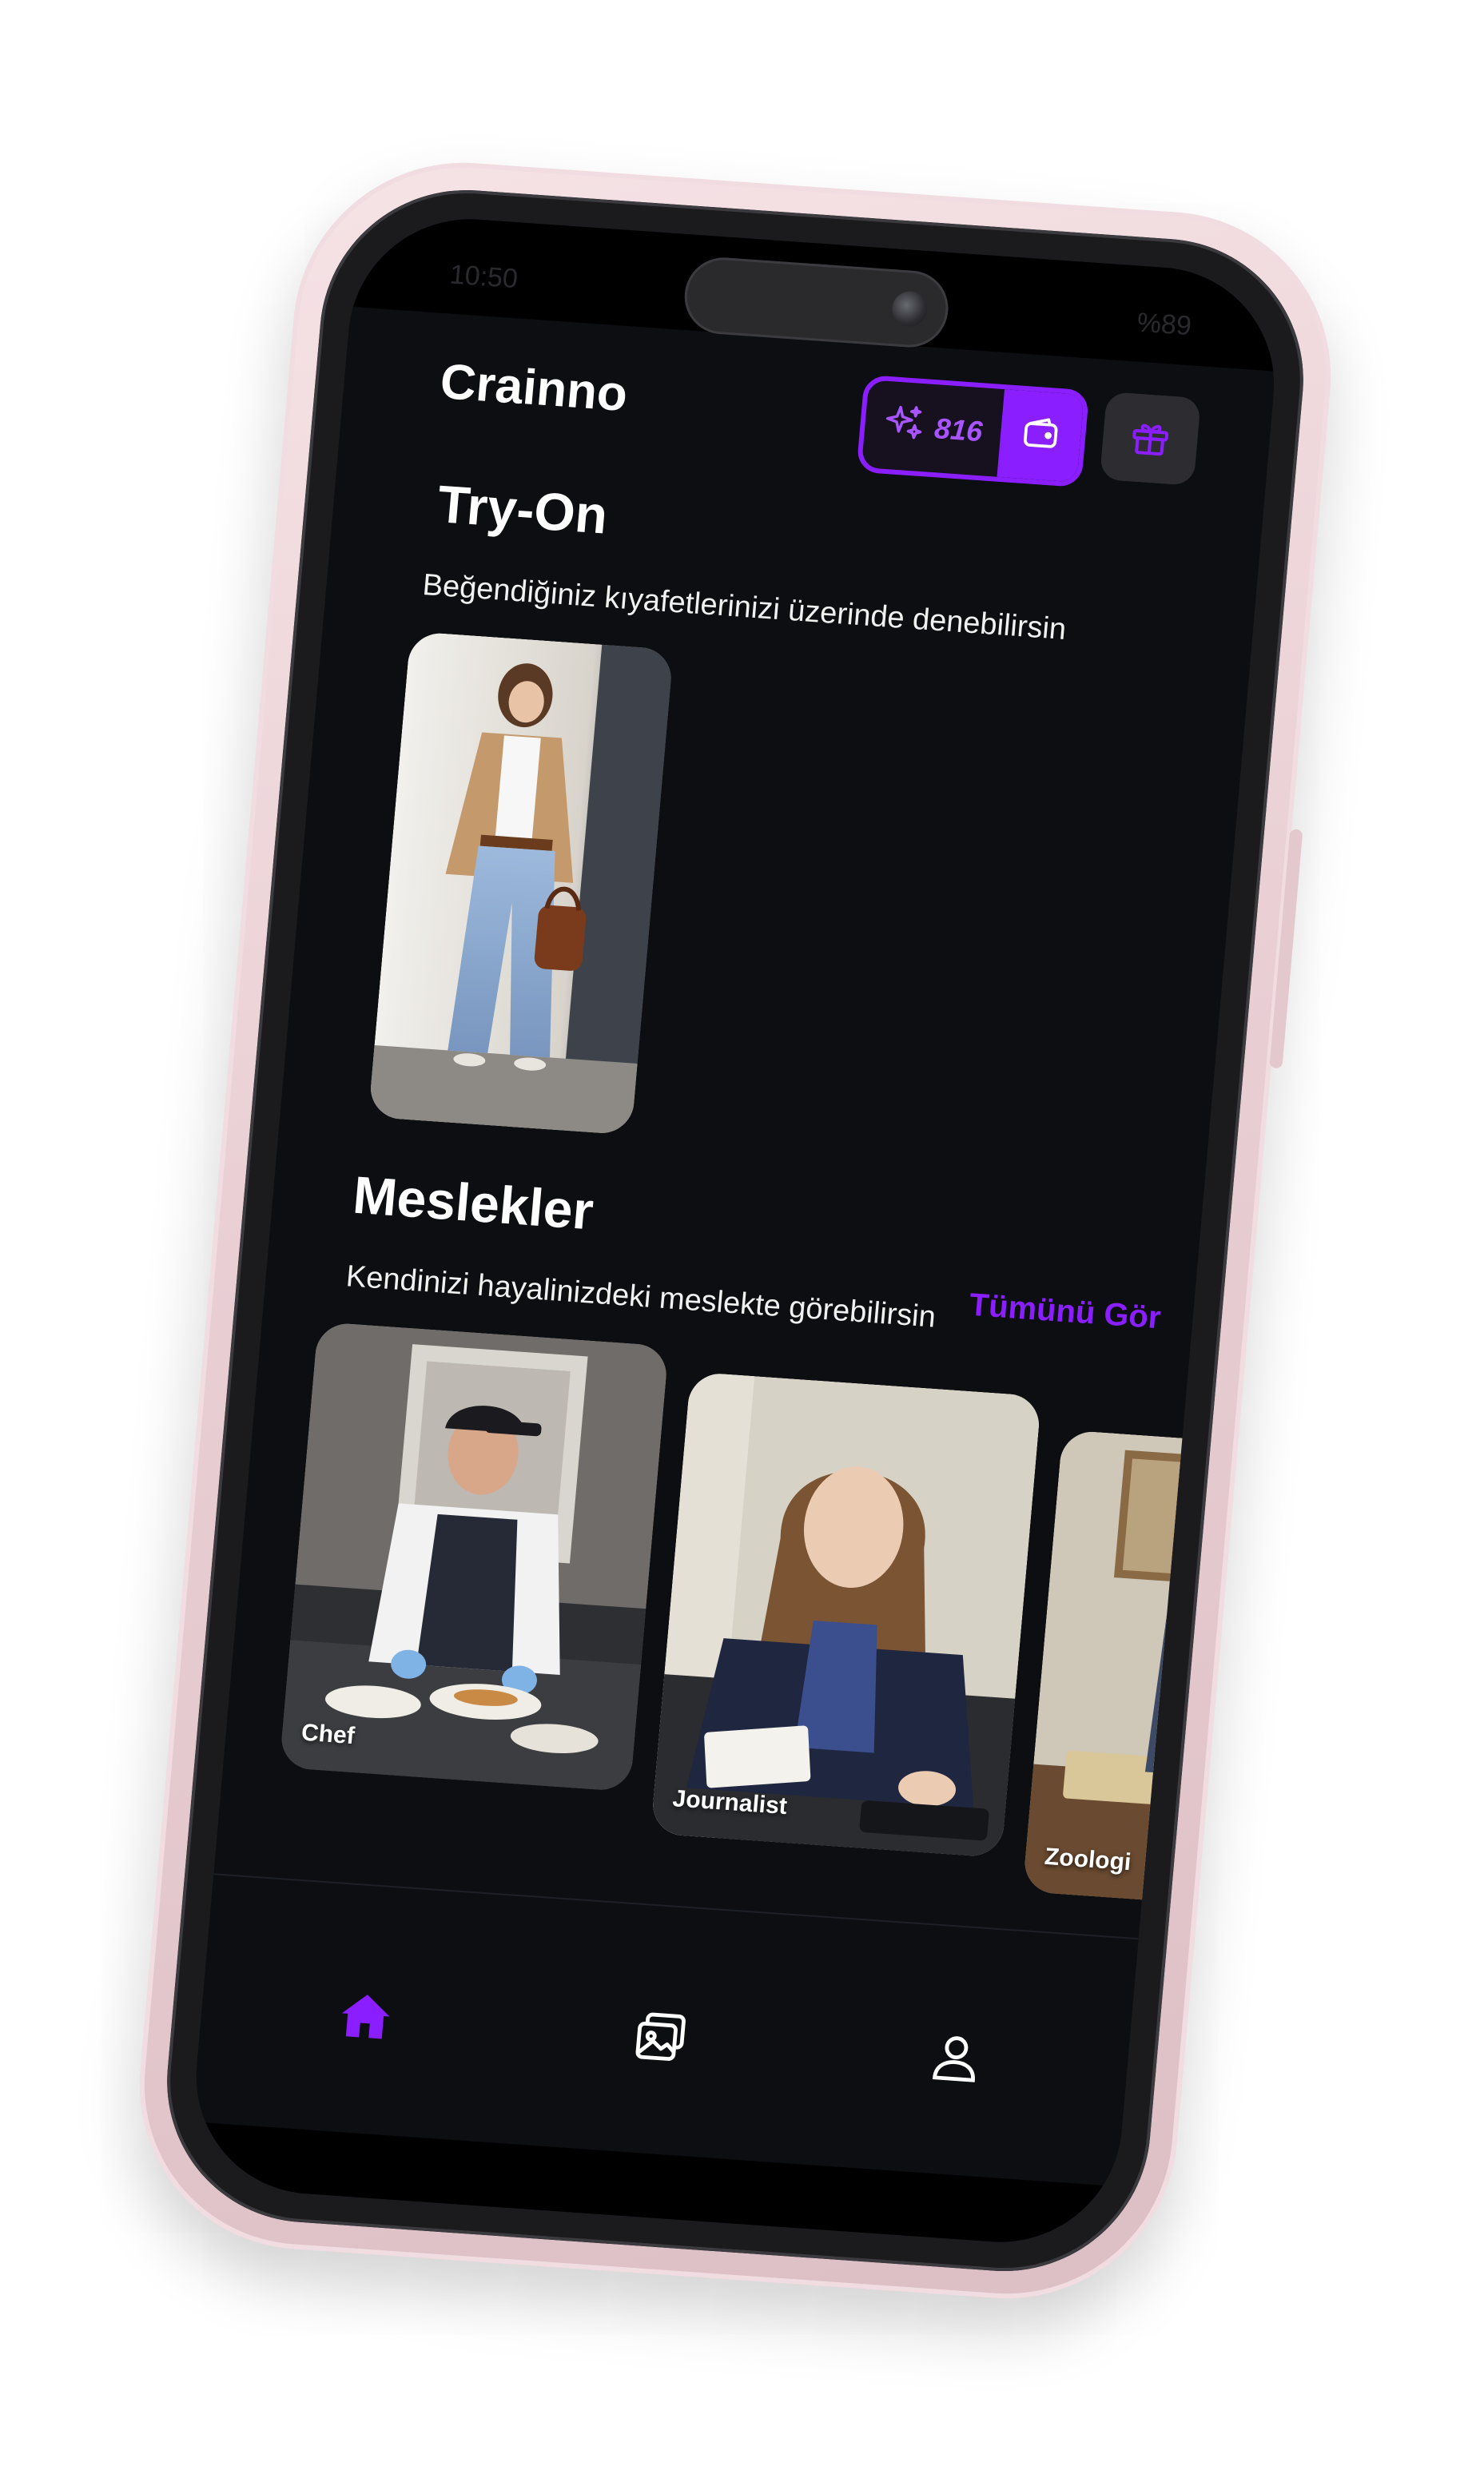 The height and width of the screenshot is (2474, 1484). What do you see at coordinates (523, 509) in the screenshot?
I see `try-on-title: Try-On` at bounding box center [523, 509].